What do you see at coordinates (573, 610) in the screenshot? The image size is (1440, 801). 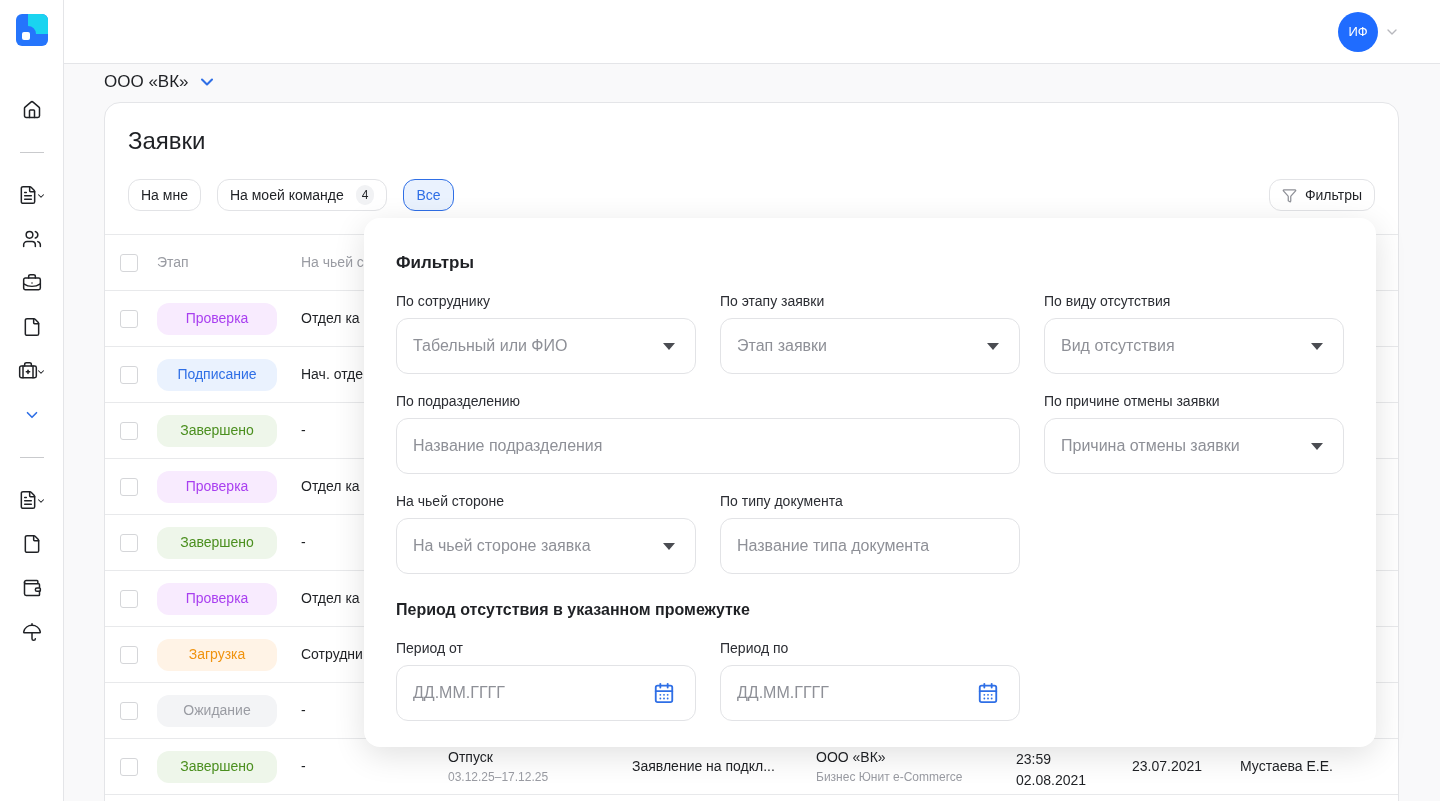 I see `section-title: Период отсутствия в указанном промежутке` at bounding box center [573, 610].